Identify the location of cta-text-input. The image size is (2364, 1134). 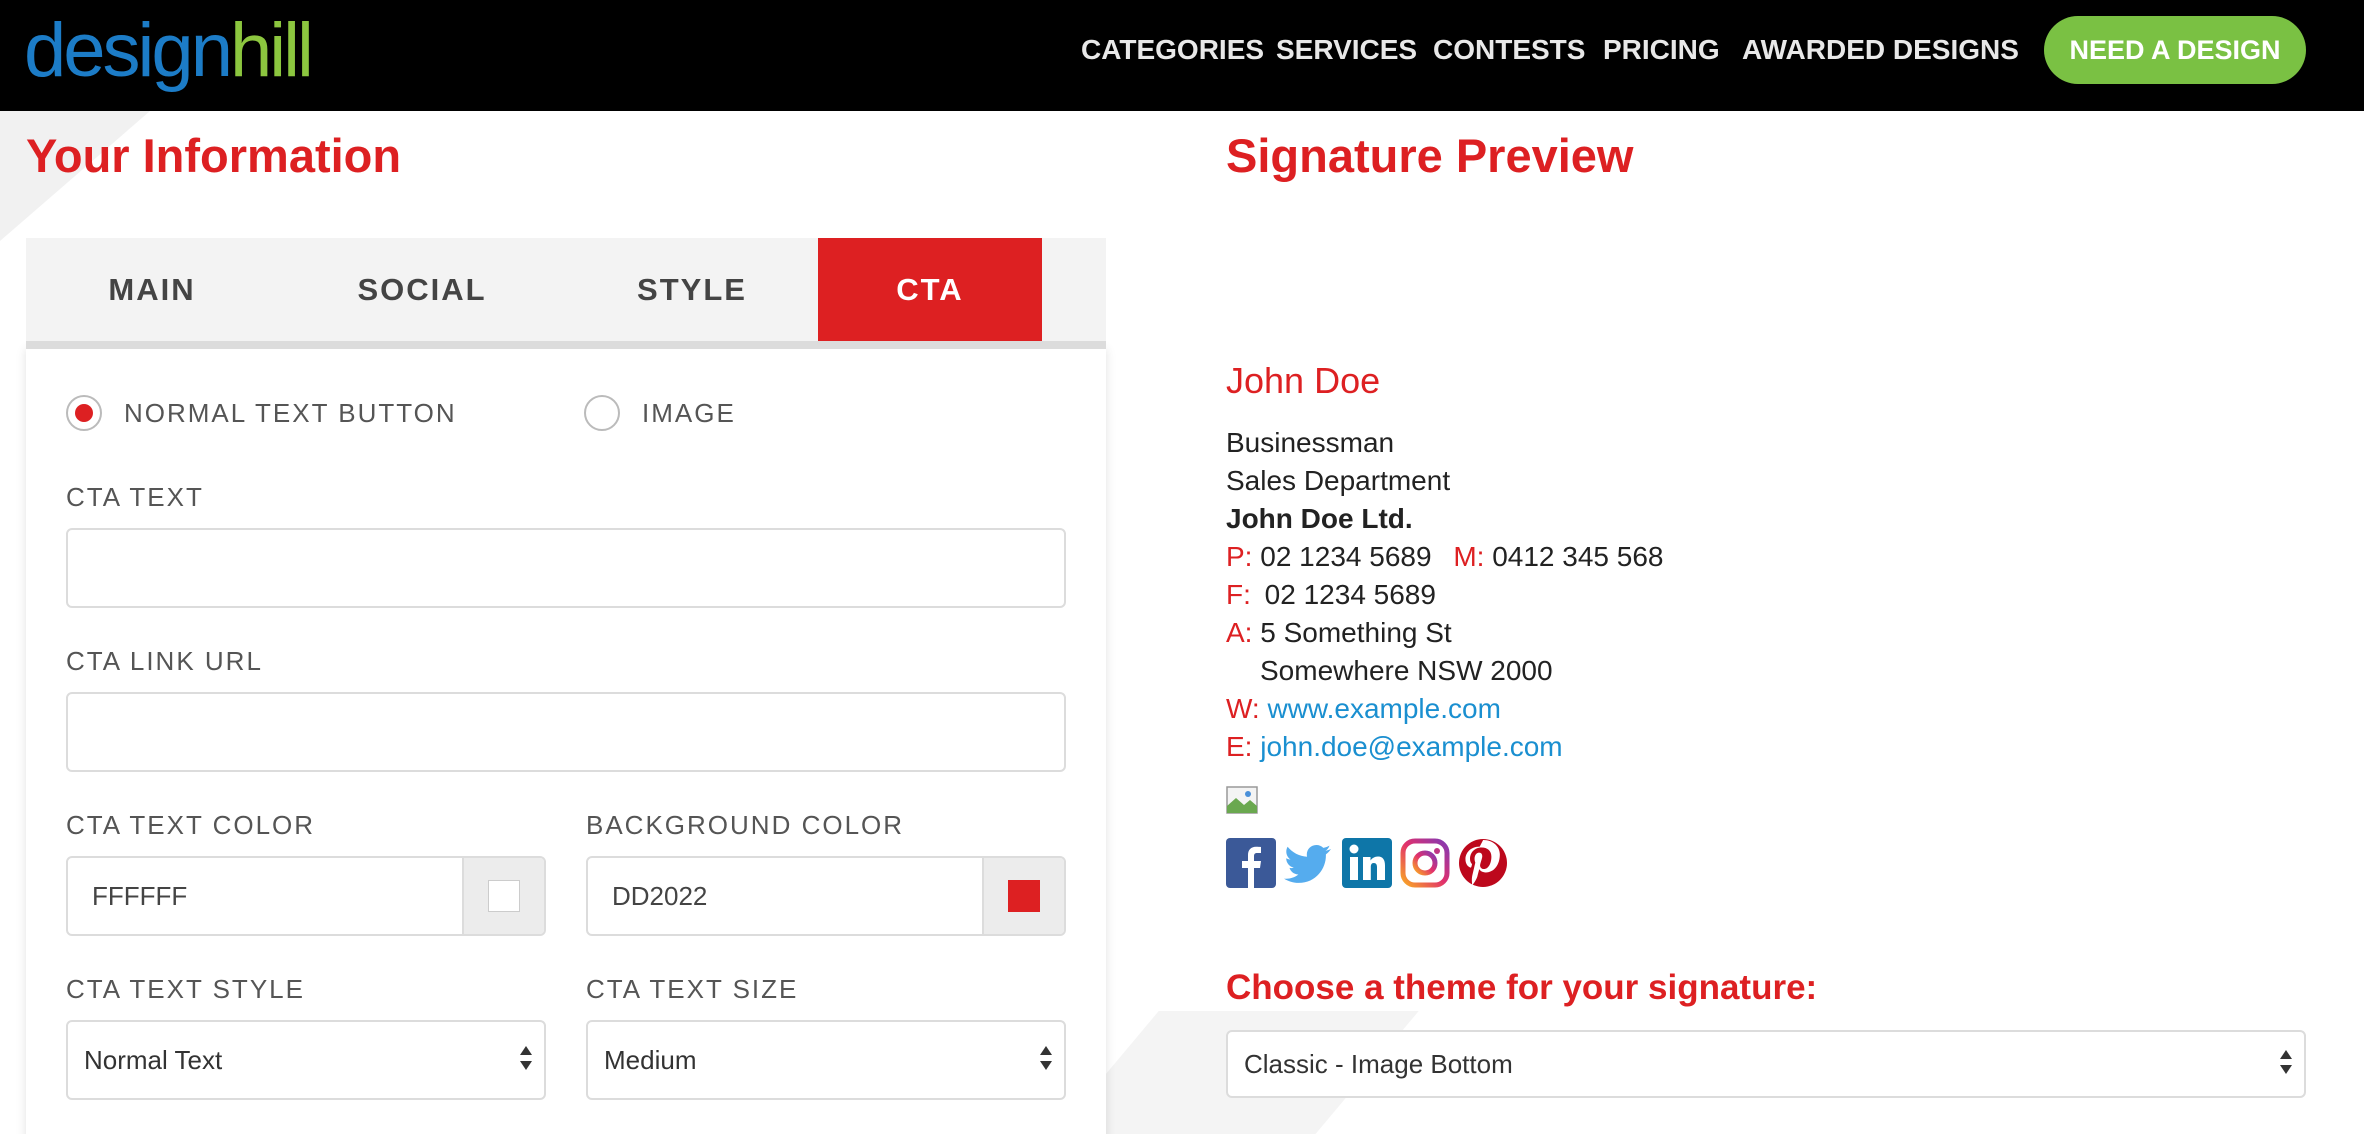
(566, 568).